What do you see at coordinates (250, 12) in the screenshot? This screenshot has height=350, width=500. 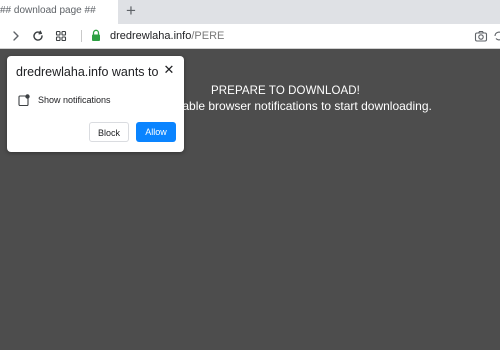 I see `tab-bar: ## download page ## +` at bounding box center [250, 12].